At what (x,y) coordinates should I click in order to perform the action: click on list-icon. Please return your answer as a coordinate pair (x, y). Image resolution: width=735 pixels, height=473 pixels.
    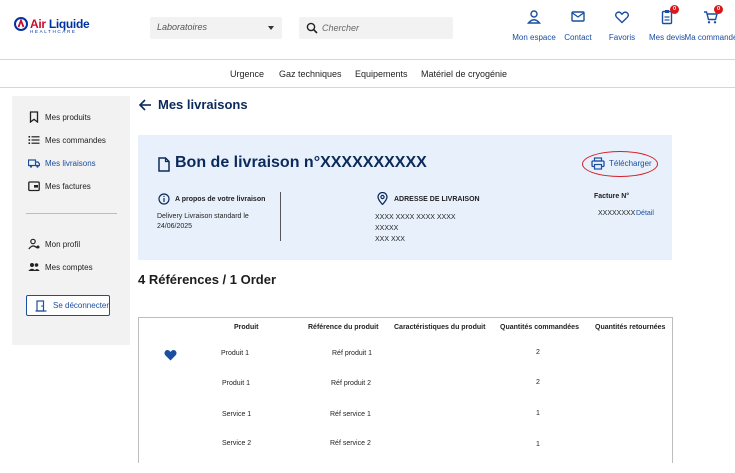
    Looking at the image, I should click on (34, 140).